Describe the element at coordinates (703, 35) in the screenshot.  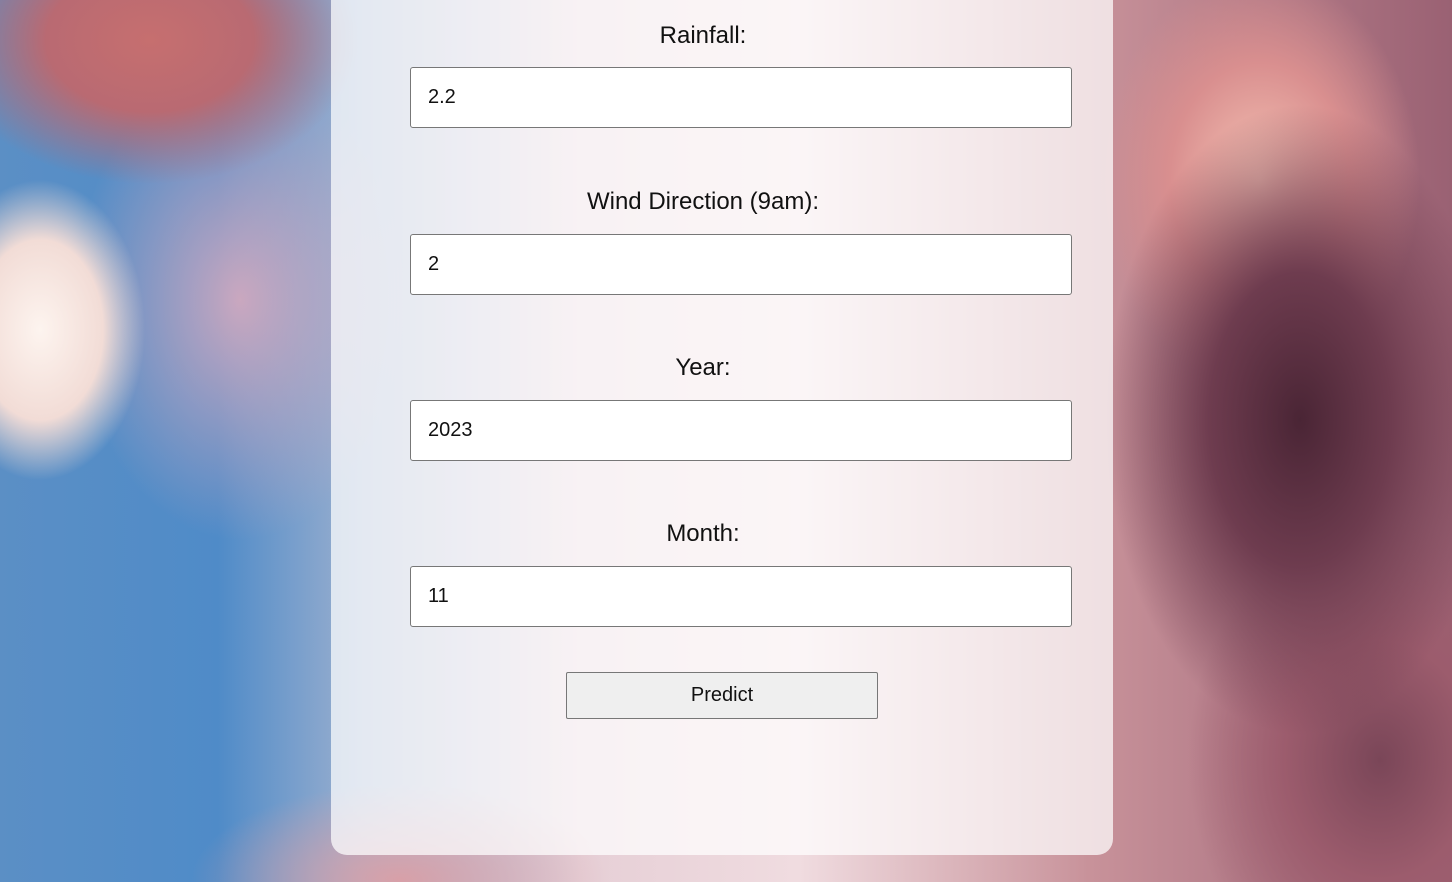
I see `rainfall-label: Rainfall:` at that location.